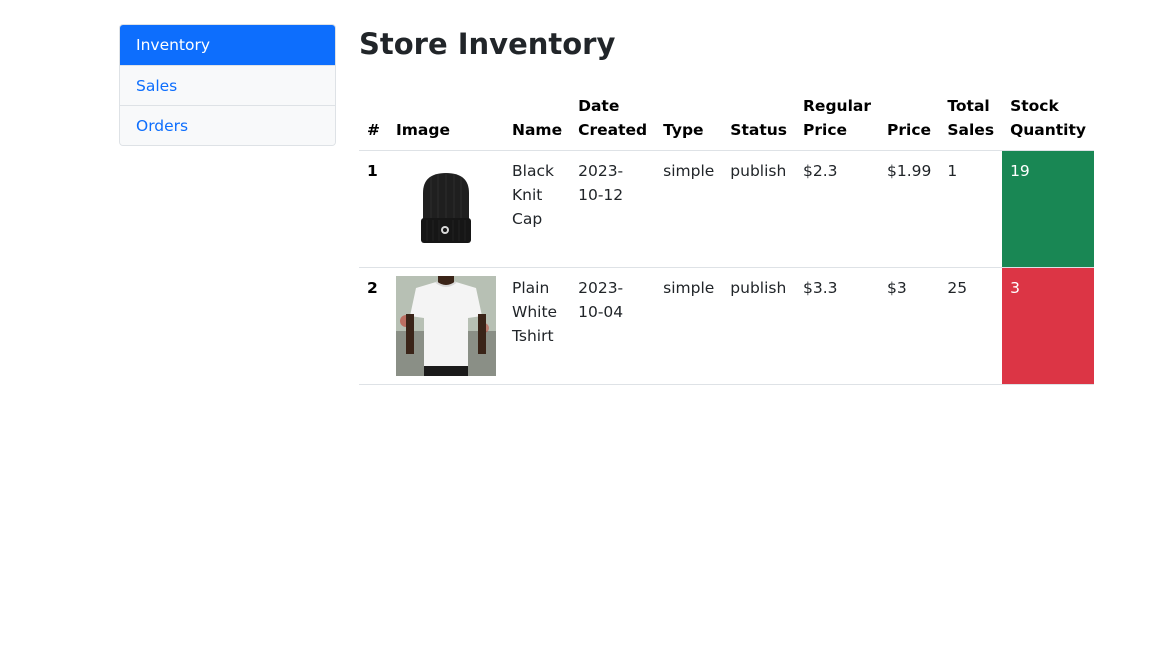 The image size is (1176, 666). I want to click on row-regular-price: $2.3, so click(837, 209).